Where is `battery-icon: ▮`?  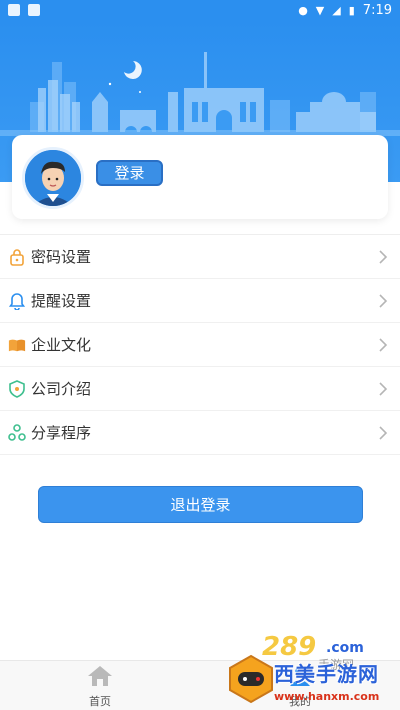 battery-icon: ▮ is located at coordinates (351, 10).